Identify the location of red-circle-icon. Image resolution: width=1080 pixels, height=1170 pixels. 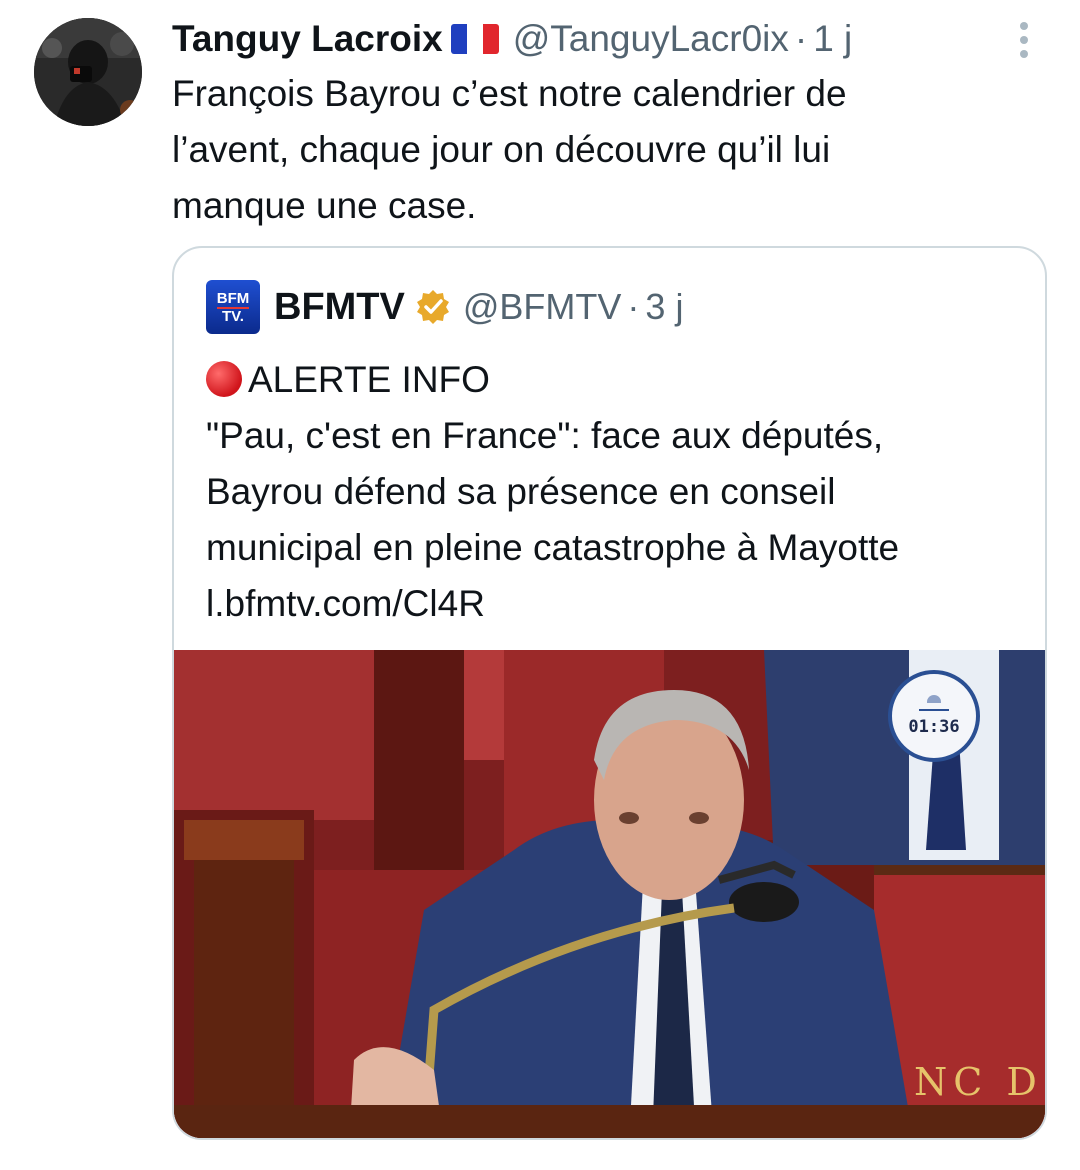
(224, 379).